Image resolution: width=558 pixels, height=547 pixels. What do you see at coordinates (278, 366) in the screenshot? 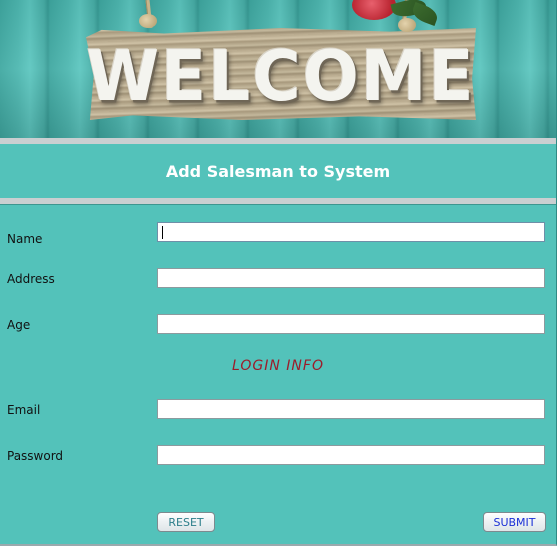
I see `login-info-heading: LOGIN INFO` at bounding box center [278, 366].